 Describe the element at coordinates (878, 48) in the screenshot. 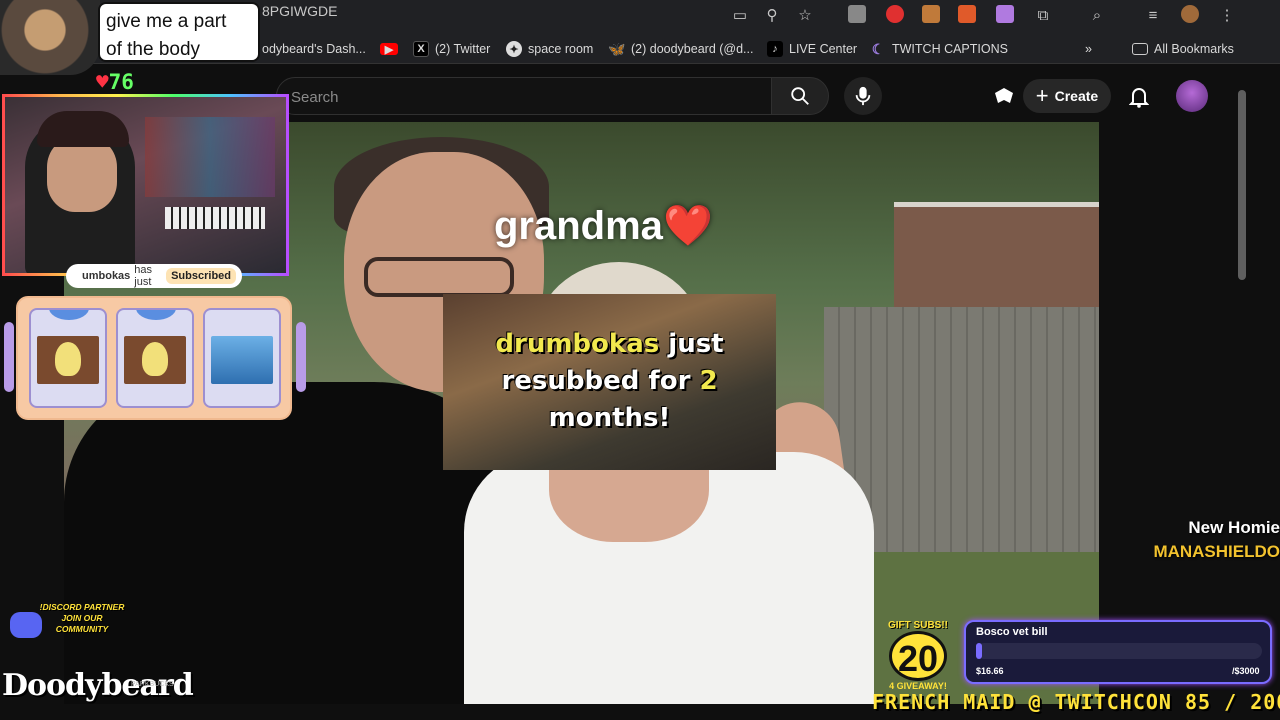

I see `moon-icon: ☾` at that location.